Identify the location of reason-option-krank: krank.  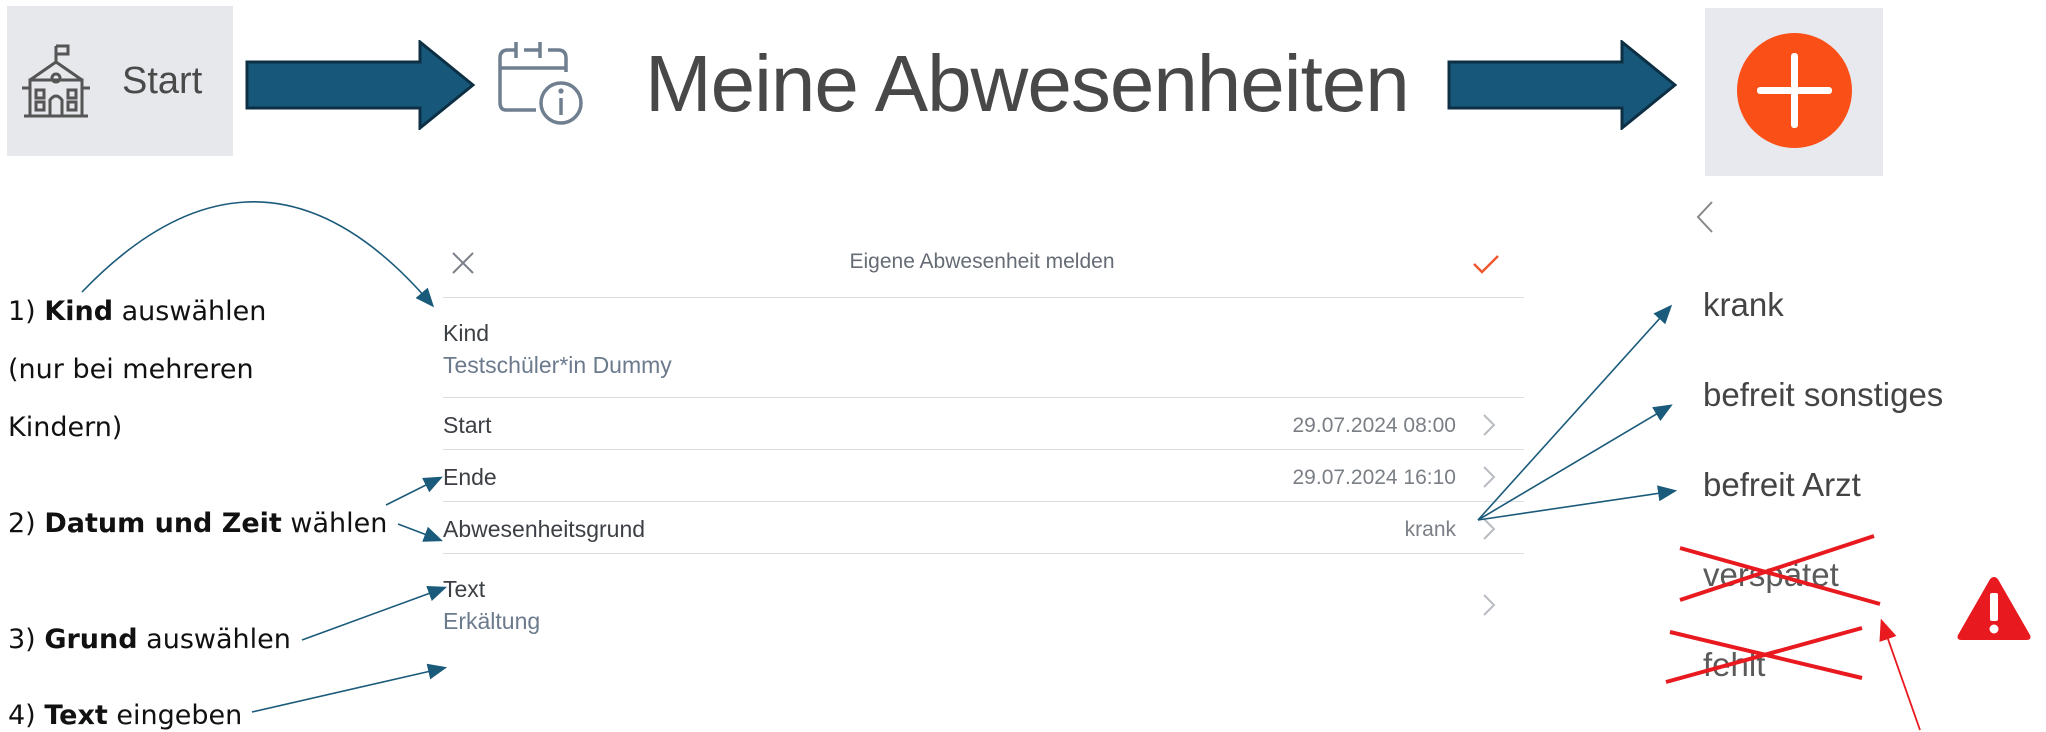
(1743, 305).